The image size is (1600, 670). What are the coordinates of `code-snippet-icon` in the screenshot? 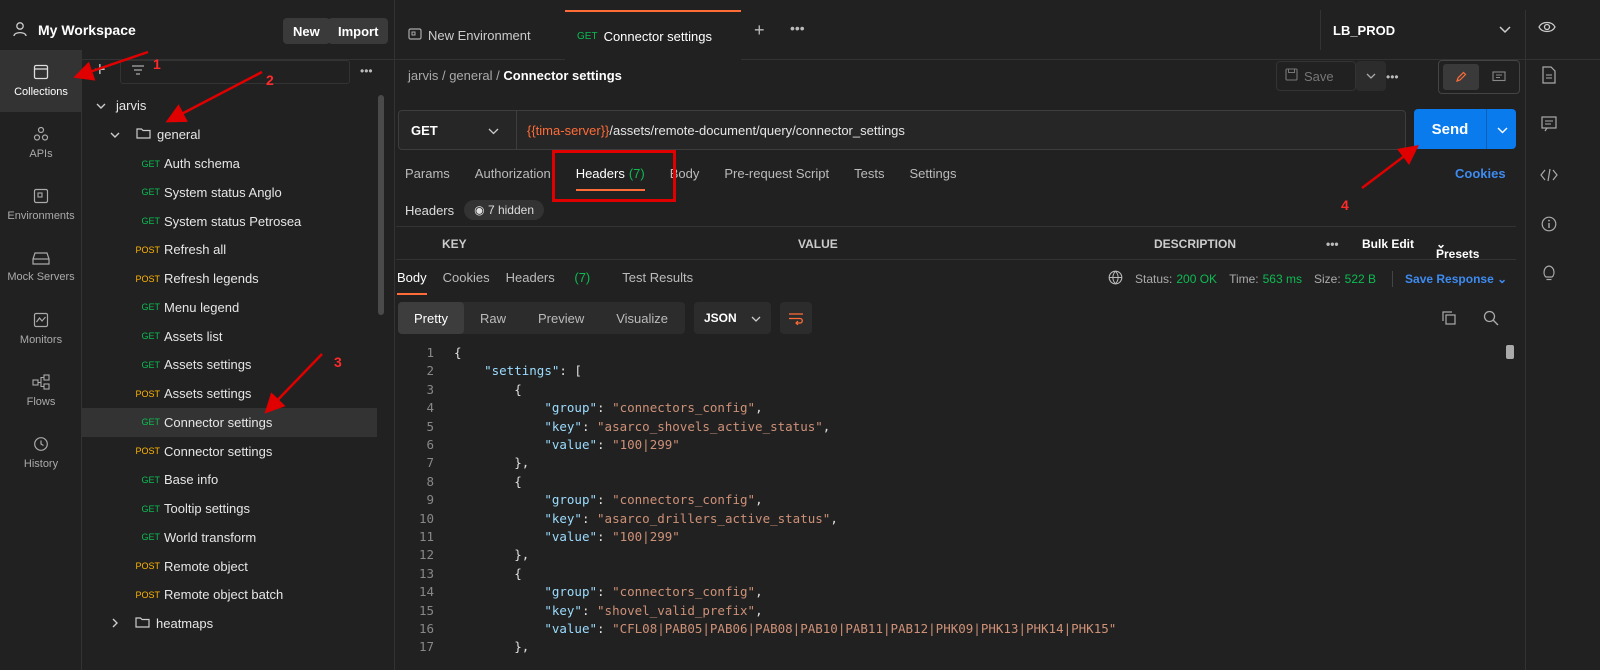 It's located at (1549, 176).